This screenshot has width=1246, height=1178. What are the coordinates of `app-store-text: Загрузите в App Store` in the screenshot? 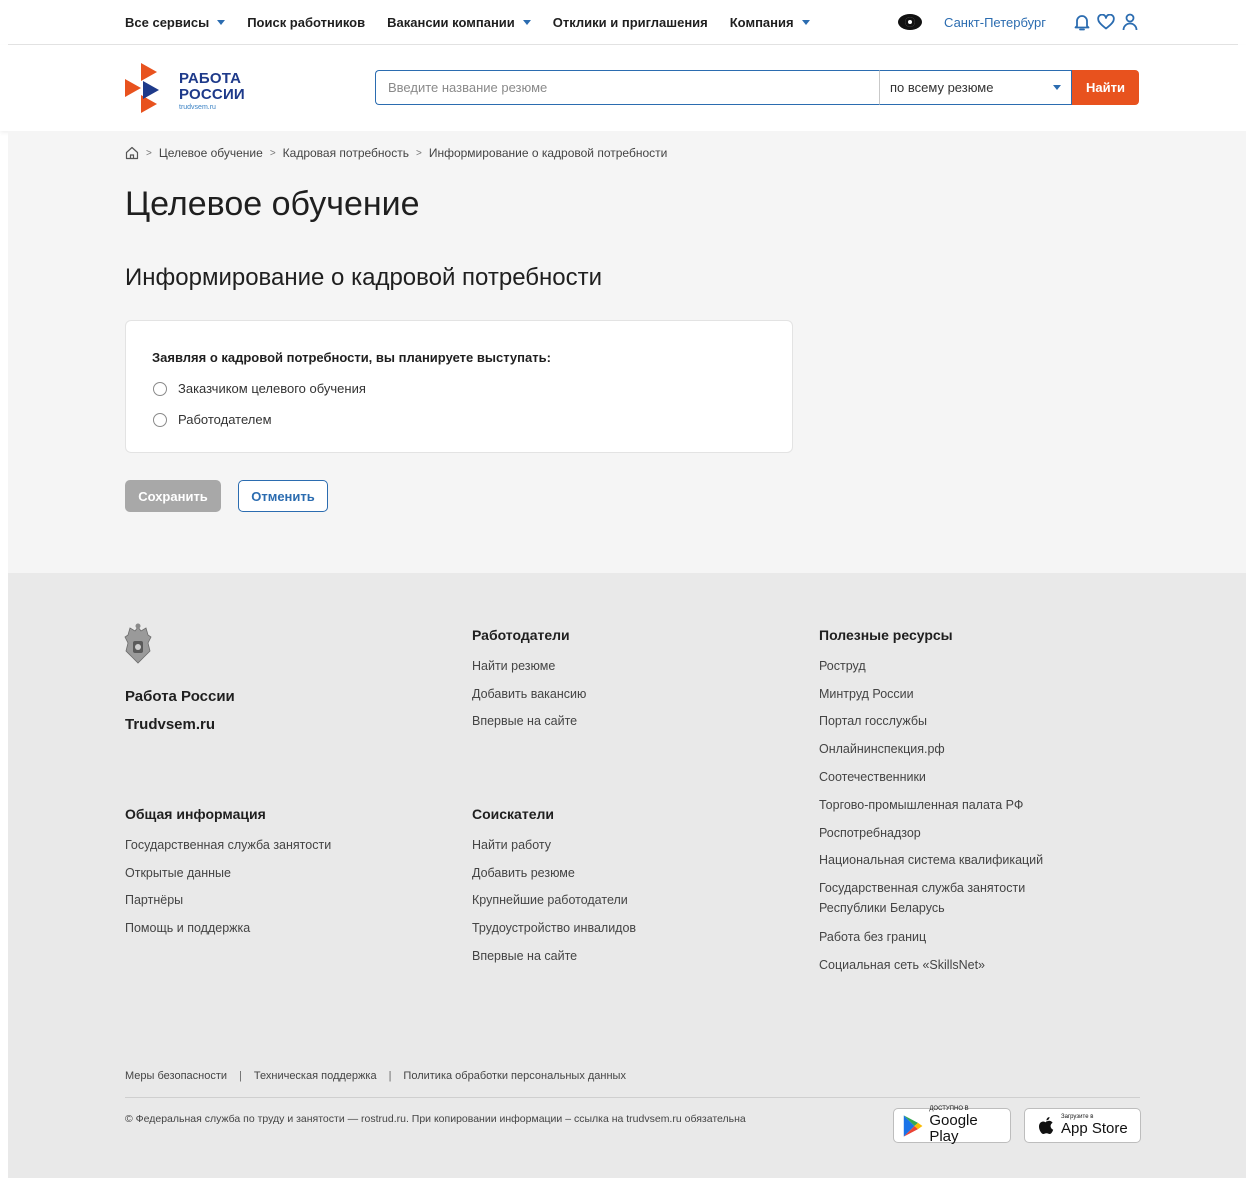 It's located at (1094, 1125).